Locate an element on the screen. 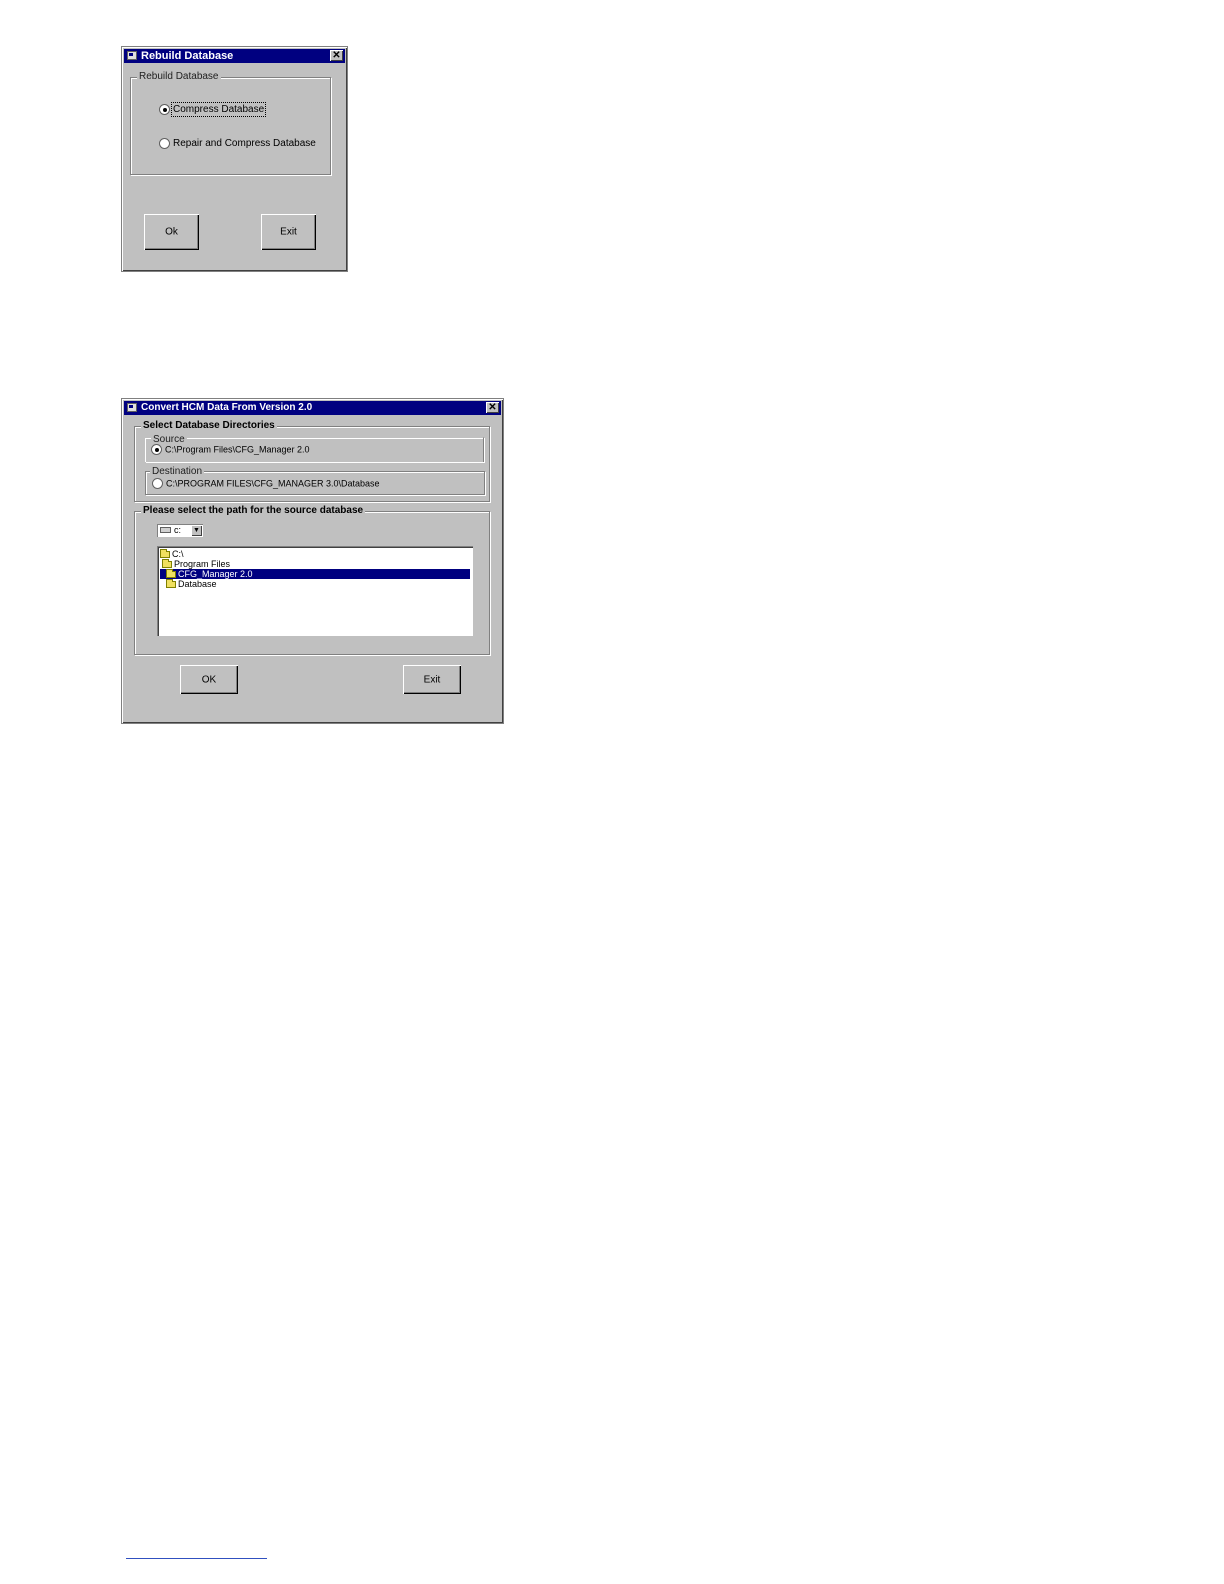  ok-button: Ok is located at coordinates (171, 232).